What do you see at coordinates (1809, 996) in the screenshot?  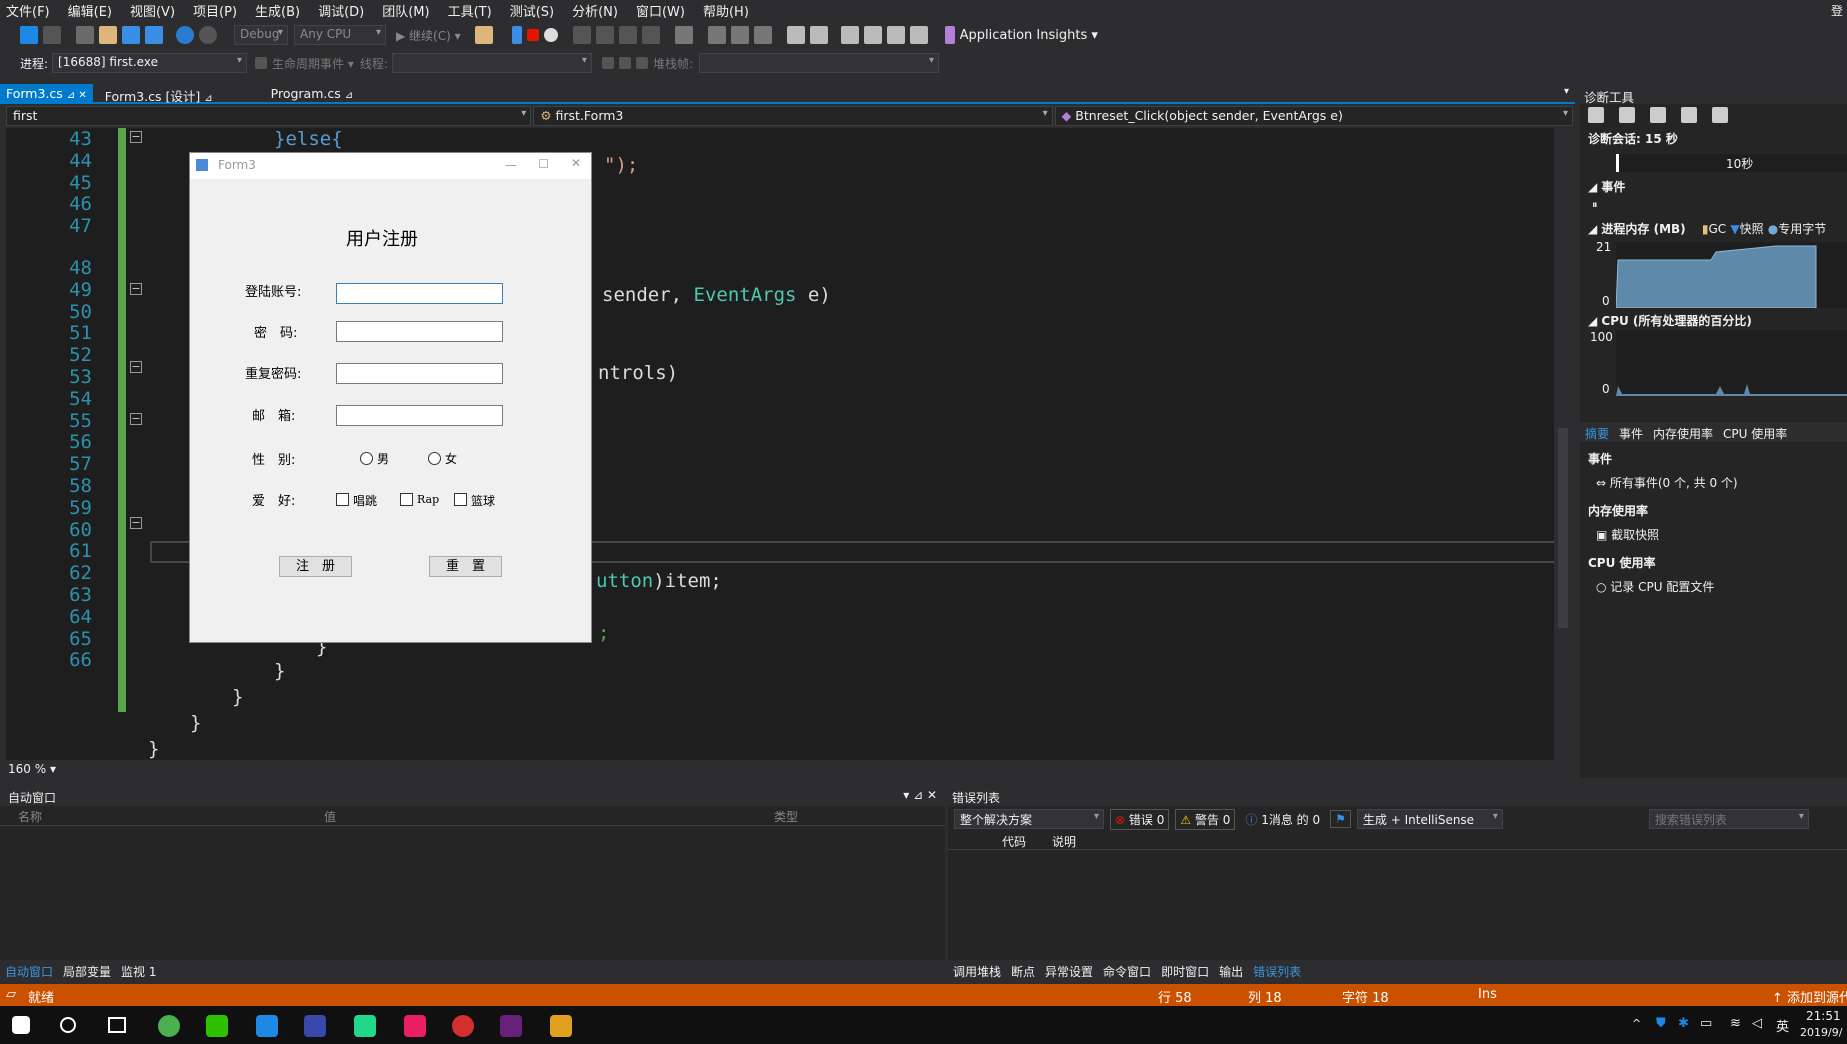 I see `add-to-source-control: ↑ 添加到源代` at bounding box center [1809, 996].